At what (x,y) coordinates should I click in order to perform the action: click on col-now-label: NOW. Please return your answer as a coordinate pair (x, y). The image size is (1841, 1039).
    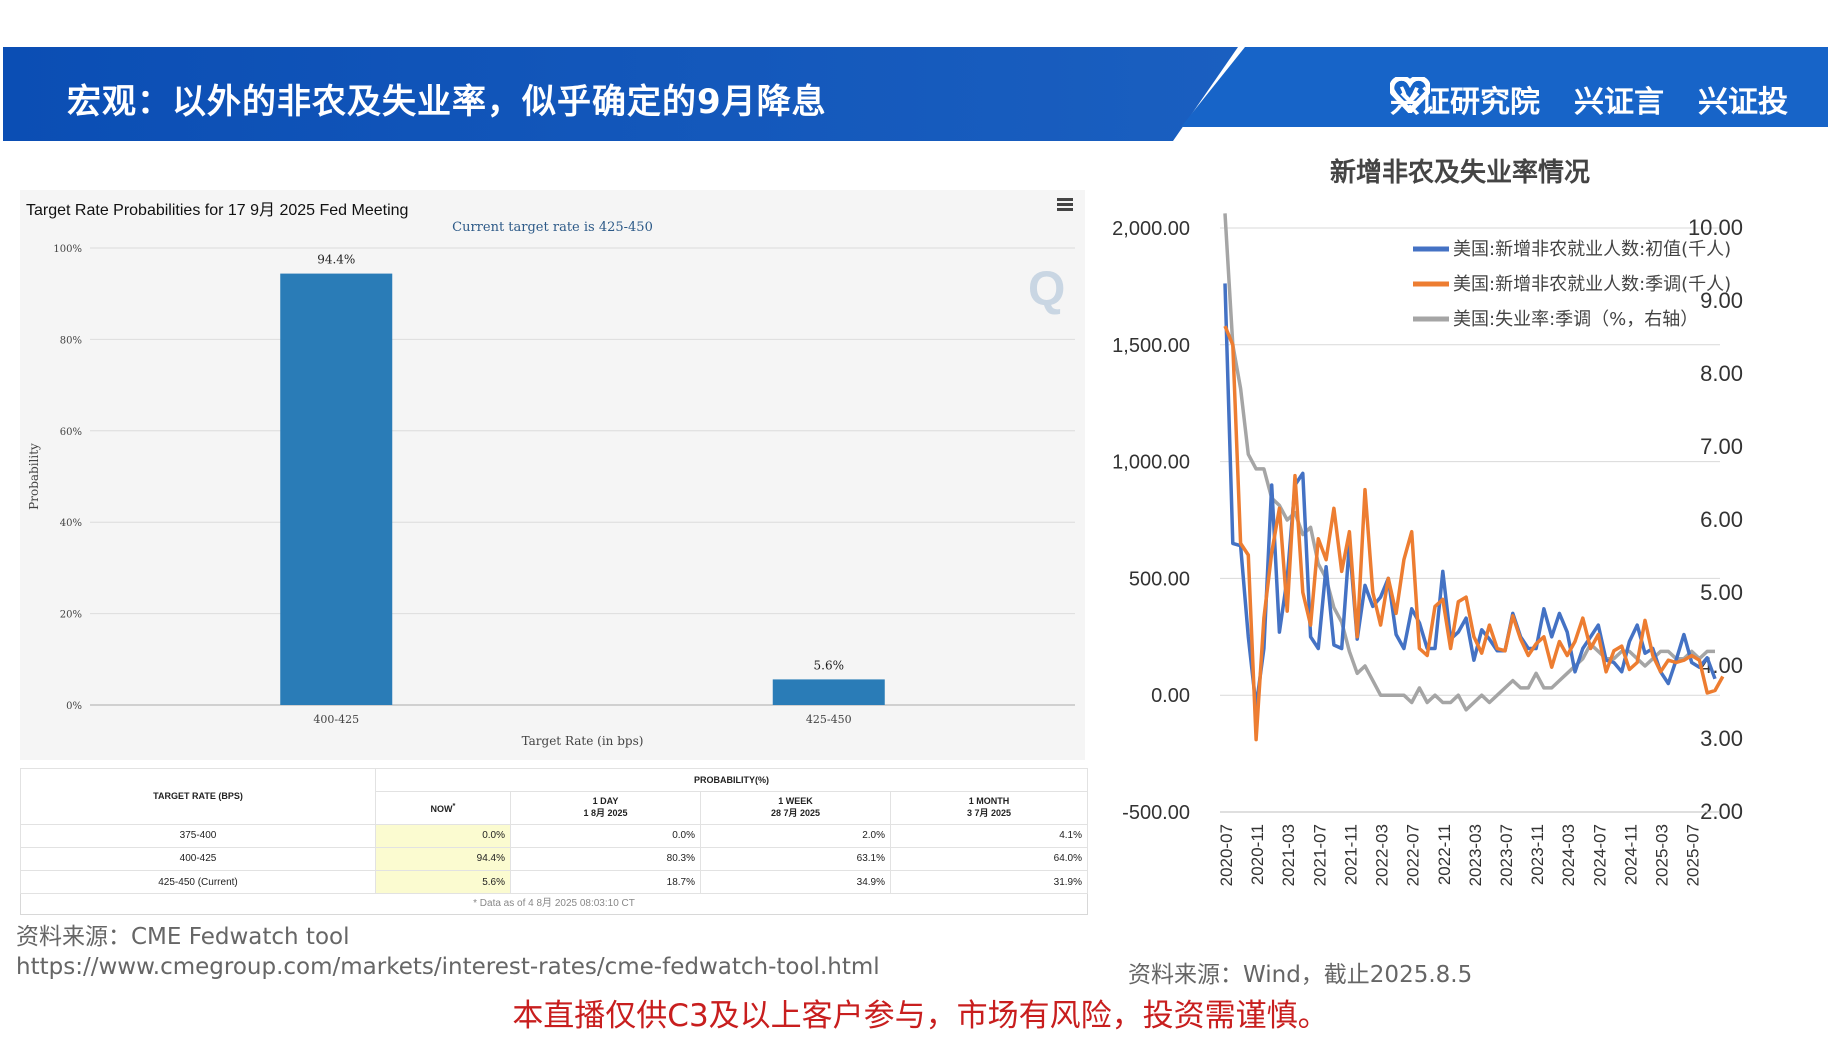
    Looking at the image, I should click on (441, 809).